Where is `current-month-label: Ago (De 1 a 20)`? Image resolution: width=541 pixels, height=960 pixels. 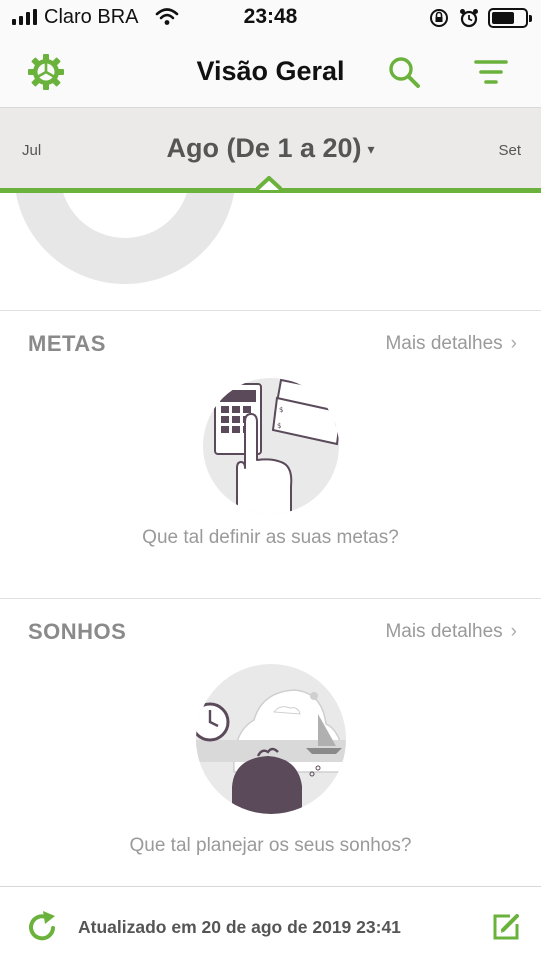
current-month-label: Ago (De 1 a 20) is located at coordinates (264, 148).